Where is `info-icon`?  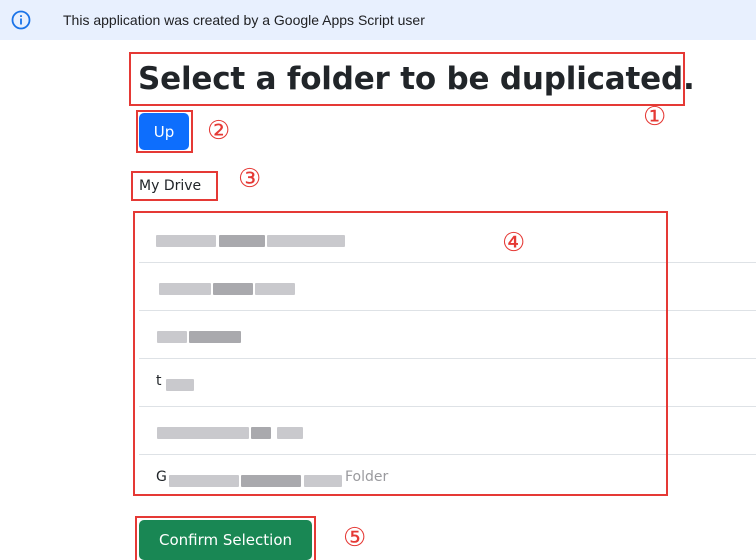
info-icon is located at coordinates (21, 20).